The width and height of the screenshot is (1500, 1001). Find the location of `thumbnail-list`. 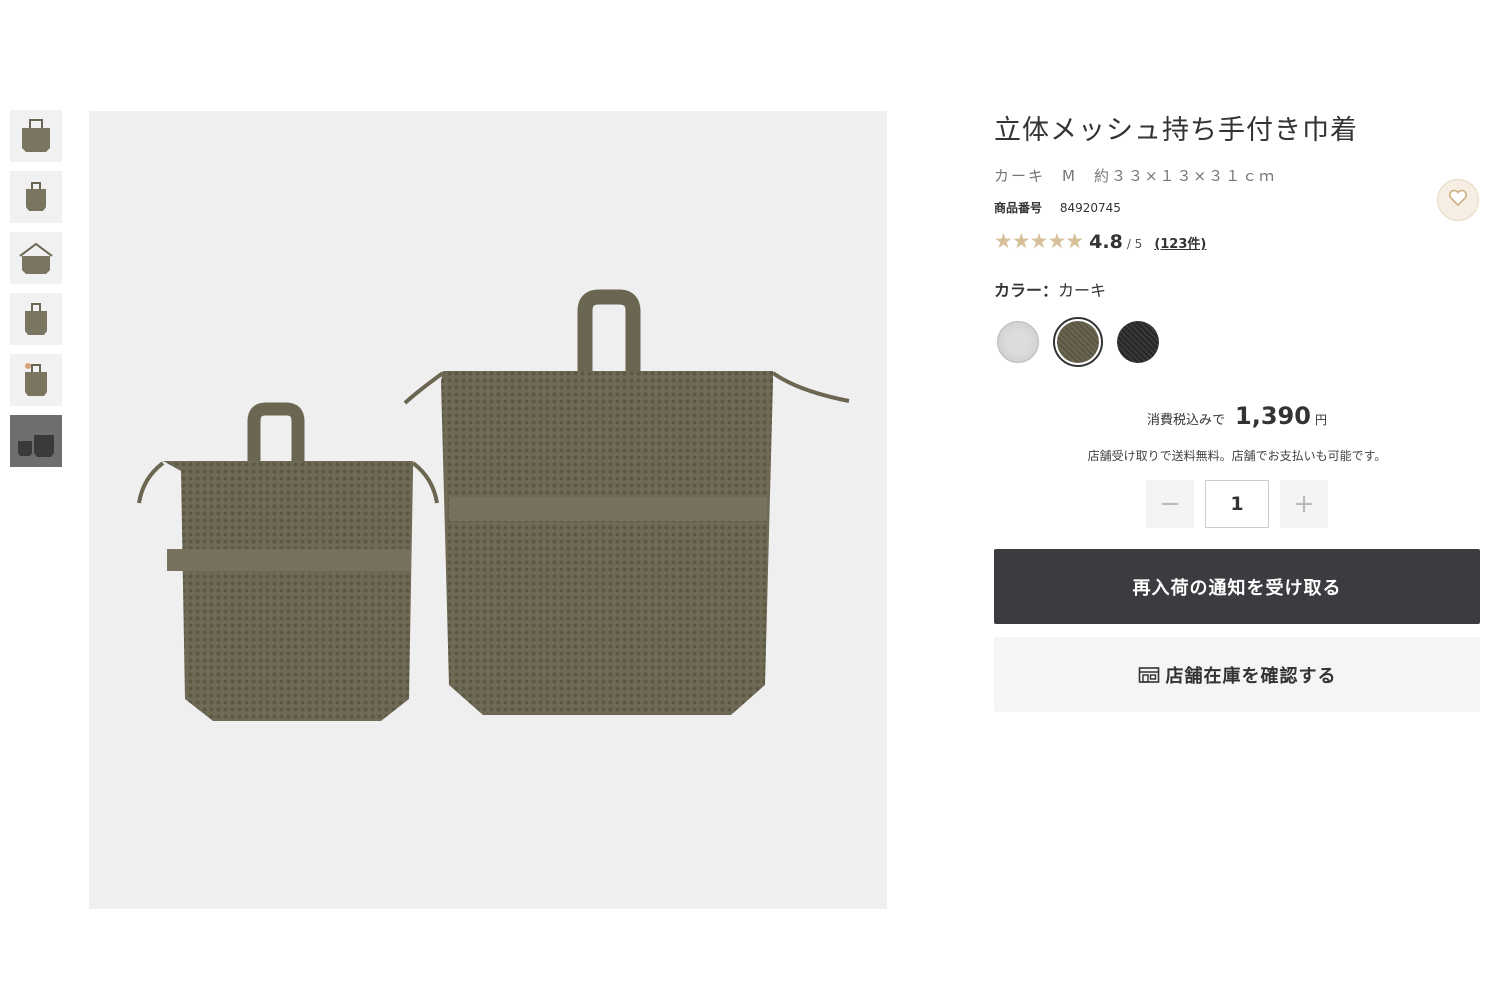

thumbnail-list is located at coordinates (36, 293).